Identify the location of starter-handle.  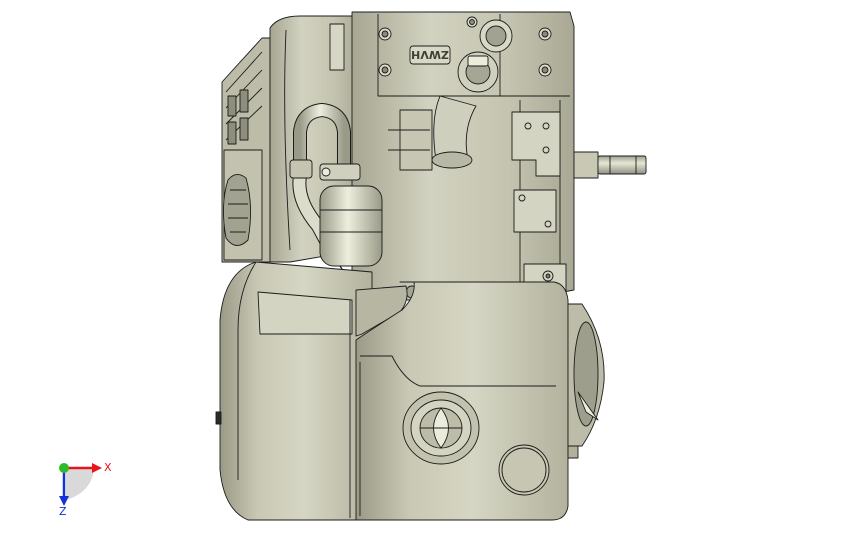
(237, 210).